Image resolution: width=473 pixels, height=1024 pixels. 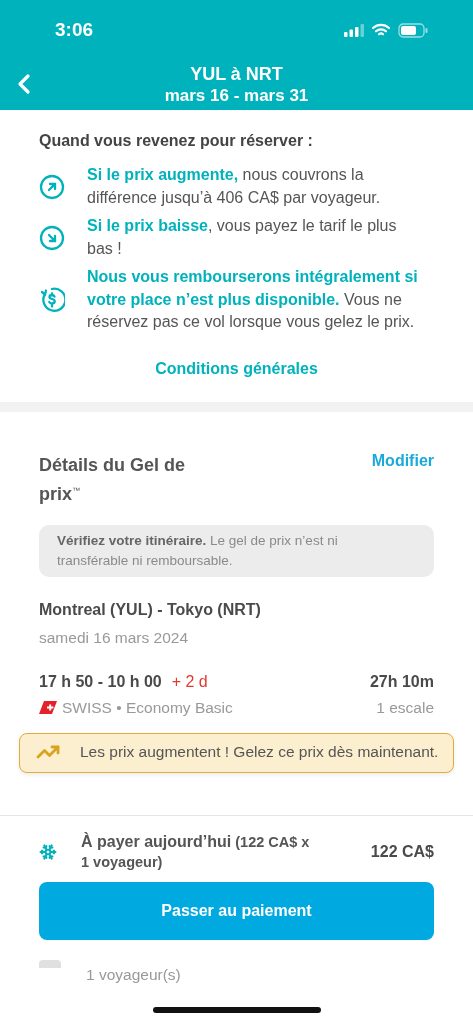 What do you see at coordinates (176, 141) in the screenshot?
I see `section-heading: Quand vous revenez pour réserver :` at bounding box center [176, 141].